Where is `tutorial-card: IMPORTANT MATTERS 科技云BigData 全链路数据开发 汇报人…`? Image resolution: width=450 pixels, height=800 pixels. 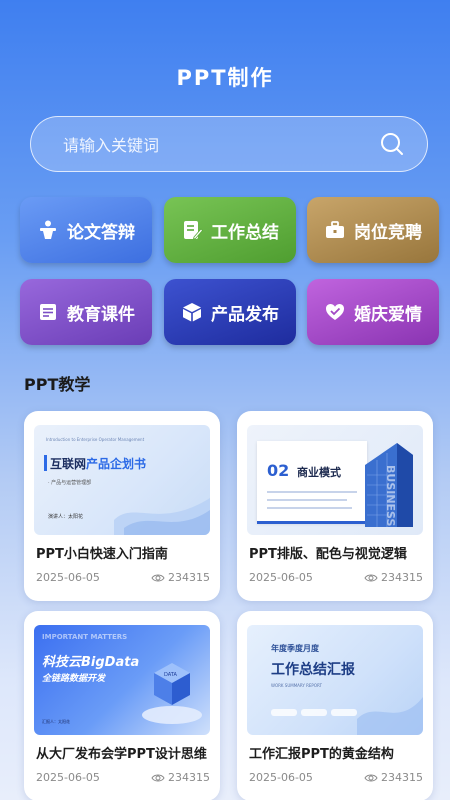 tutorial-card: IMPORTANT MATTERS 科技云BigData 全链路数据开发 汇报人… is located at coordinates (122, 705).